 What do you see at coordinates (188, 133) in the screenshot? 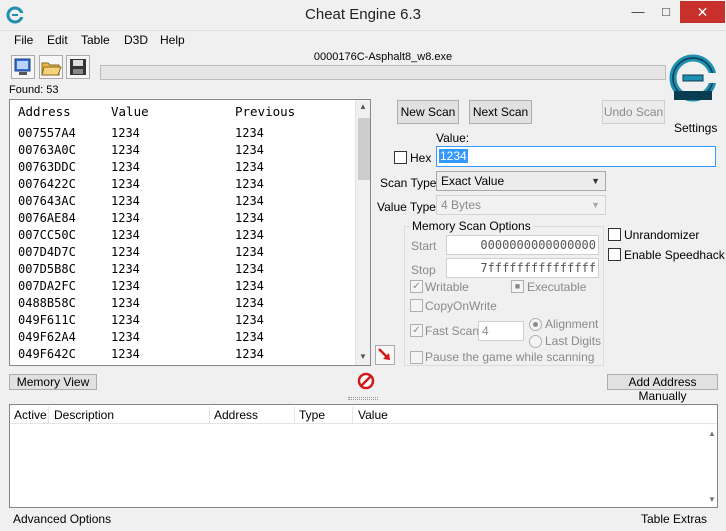
I see `result-row: 007557A4 1234 1234` at bounding box center [188, 133].